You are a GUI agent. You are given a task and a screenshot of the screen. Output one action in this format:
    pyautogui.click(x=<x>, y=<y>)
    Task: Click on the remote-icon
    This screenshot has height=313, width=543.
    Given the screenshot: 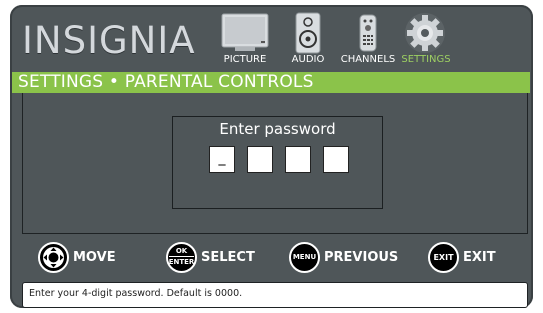 What is the action you would take?
    pyautogui.click(x=368, y=33)
    